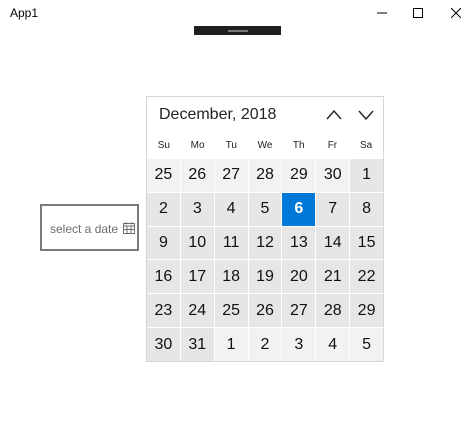 This screenshot has width=474, height=432. I want to click on weekday-label: Mo, so click(197, 145).